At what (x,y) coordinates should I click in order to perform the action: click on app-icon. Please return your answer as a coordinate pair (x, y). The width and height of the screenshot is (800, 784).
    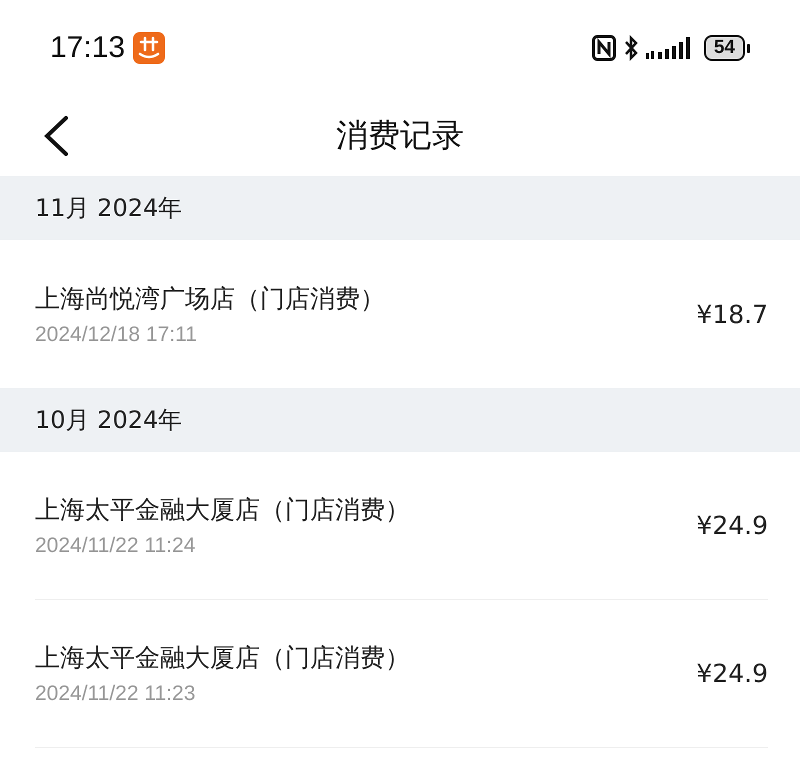
    Looking at the image, I should click on (149, 48).